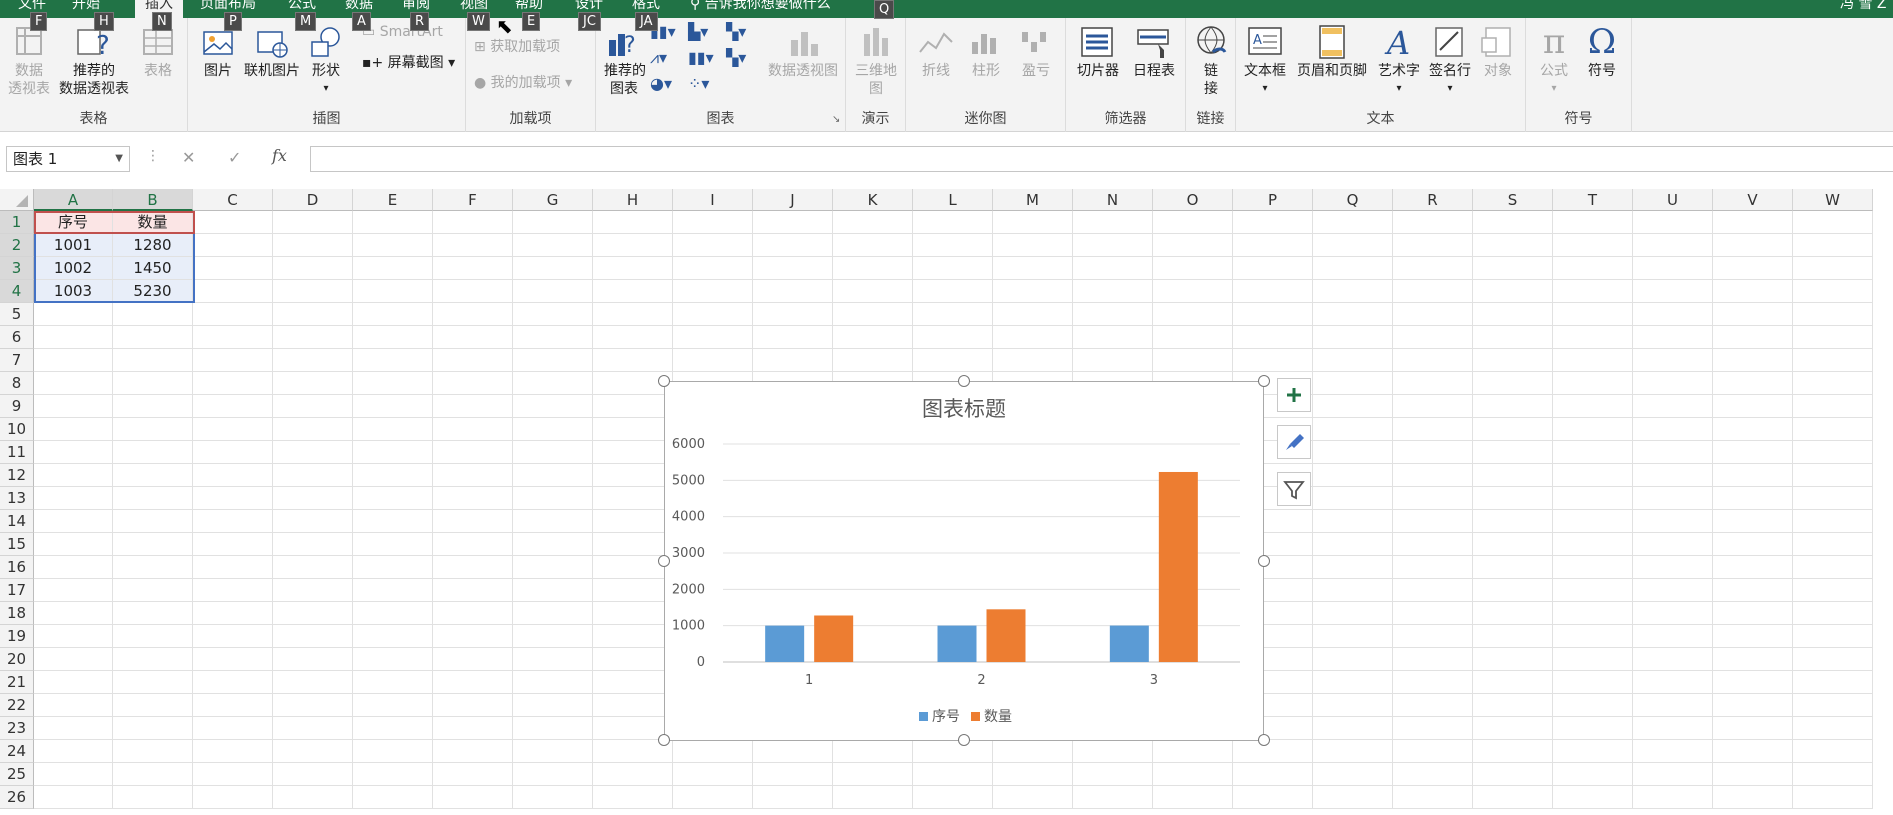 Image resolution: width=1893 pixels, height=815 pixels. What do you see at coordinates (1033, 268) in the screenshot?
I see `cell-M3` at bounding box center [1033, 268].